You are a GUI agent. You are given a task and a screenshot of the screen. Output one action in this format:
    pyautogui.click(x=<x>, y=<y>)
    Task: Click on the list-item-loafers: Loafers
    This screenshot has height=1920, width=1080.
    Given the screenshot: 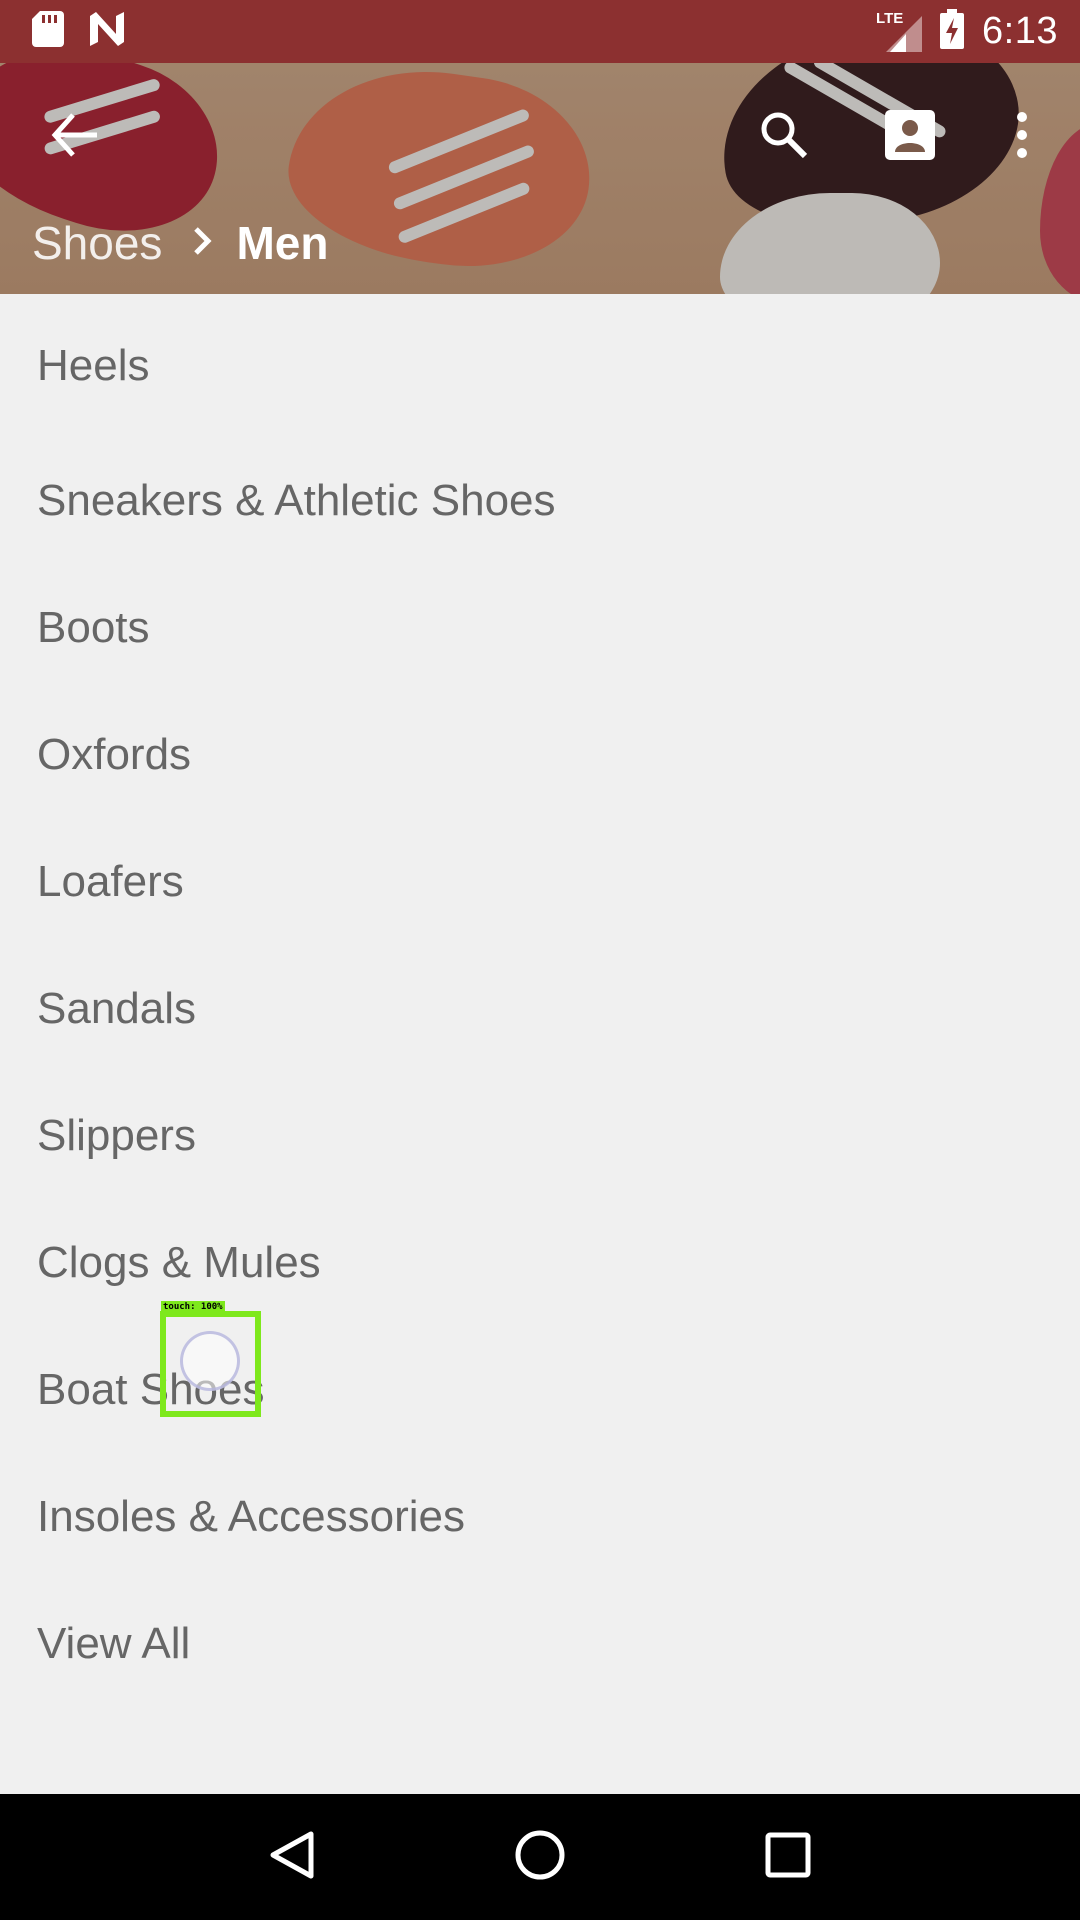 What is the action you would take?
    pyautogui.click(x=540, y=881)
    